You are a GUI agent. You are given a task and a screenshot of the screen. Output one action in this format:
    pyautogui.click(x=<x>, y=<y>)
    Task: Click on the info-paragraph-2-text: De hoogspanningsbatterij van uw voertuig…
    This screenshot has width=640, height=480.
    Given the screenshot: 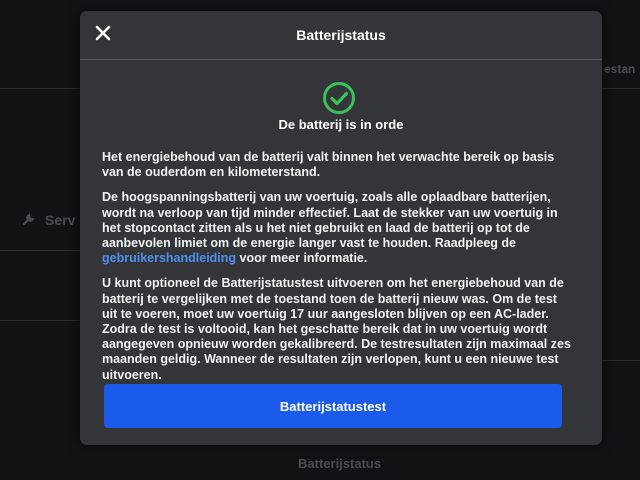 What is the action you would take?
    pyautogui.click(x=330, y=220)
    